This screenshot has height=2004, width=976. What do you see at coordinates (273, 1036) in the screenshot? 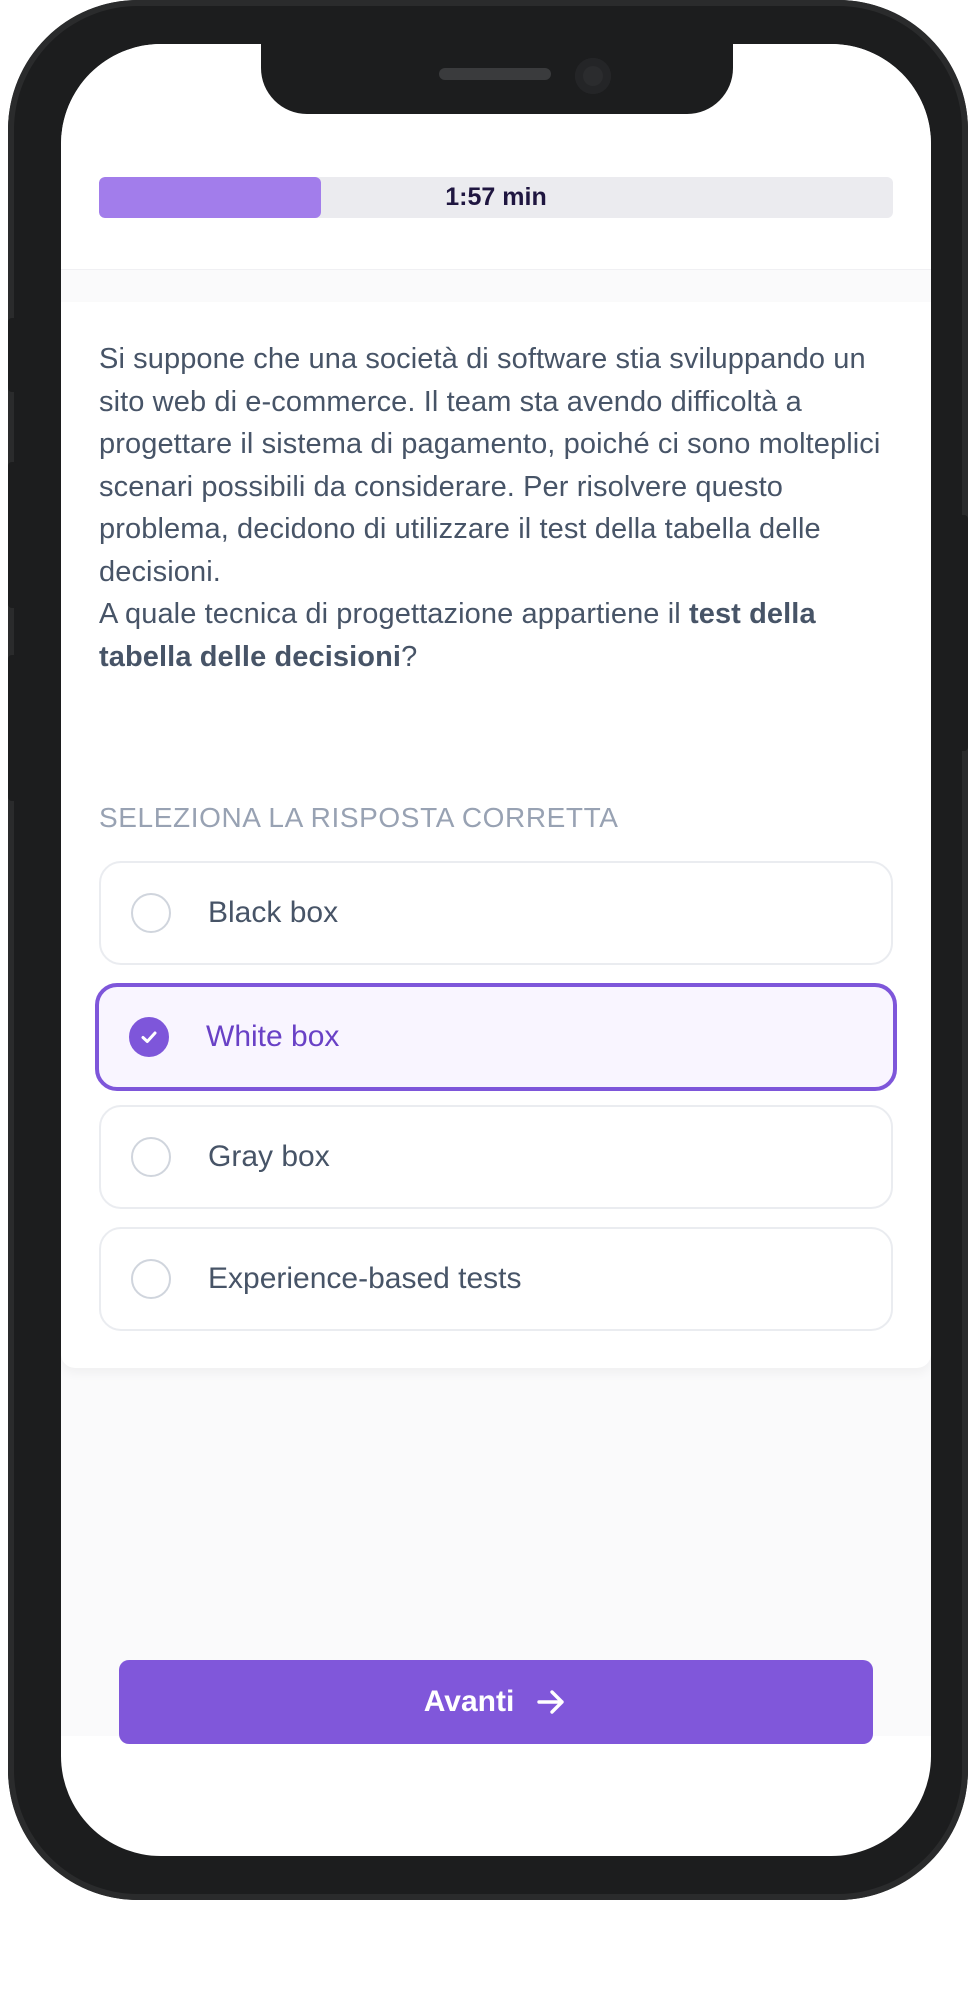
I see `answer-option-label: White box` at bounding box center [273, 1036].